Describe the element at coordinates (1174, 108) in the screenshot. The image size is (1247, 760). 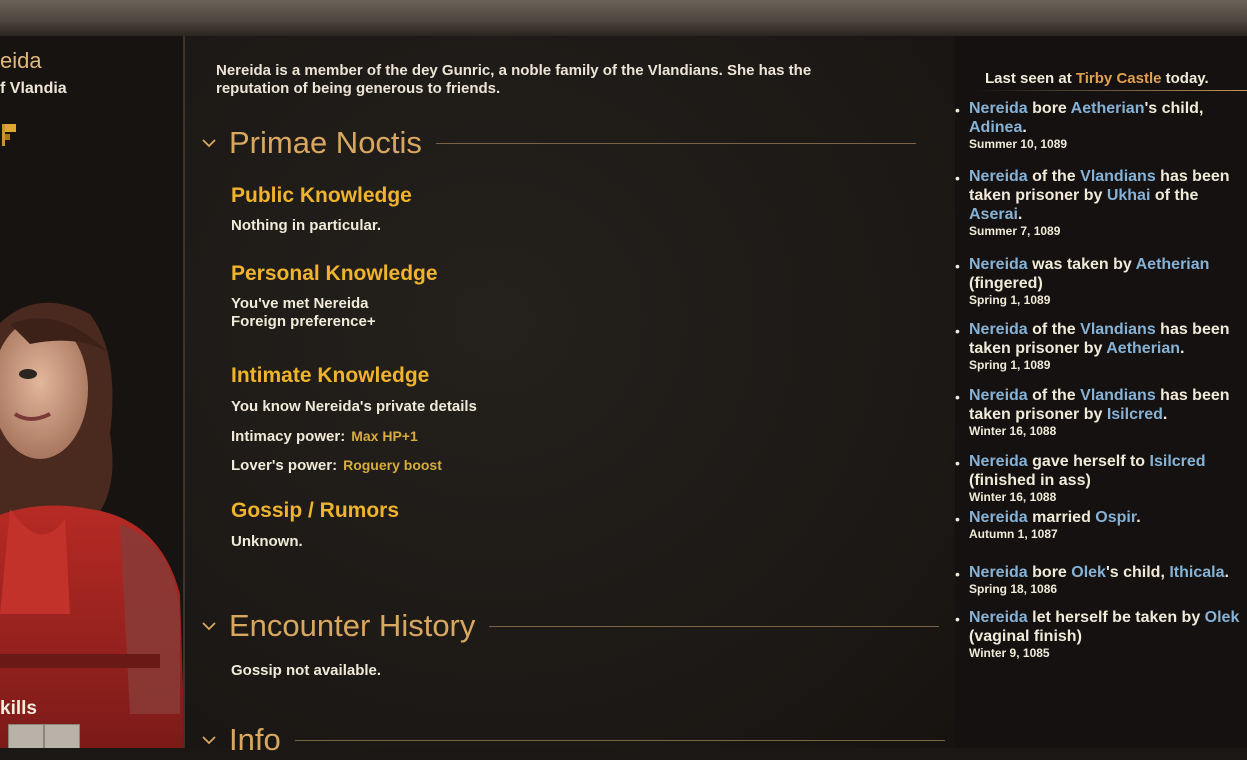
I see `event-text: 's child,` at that location.